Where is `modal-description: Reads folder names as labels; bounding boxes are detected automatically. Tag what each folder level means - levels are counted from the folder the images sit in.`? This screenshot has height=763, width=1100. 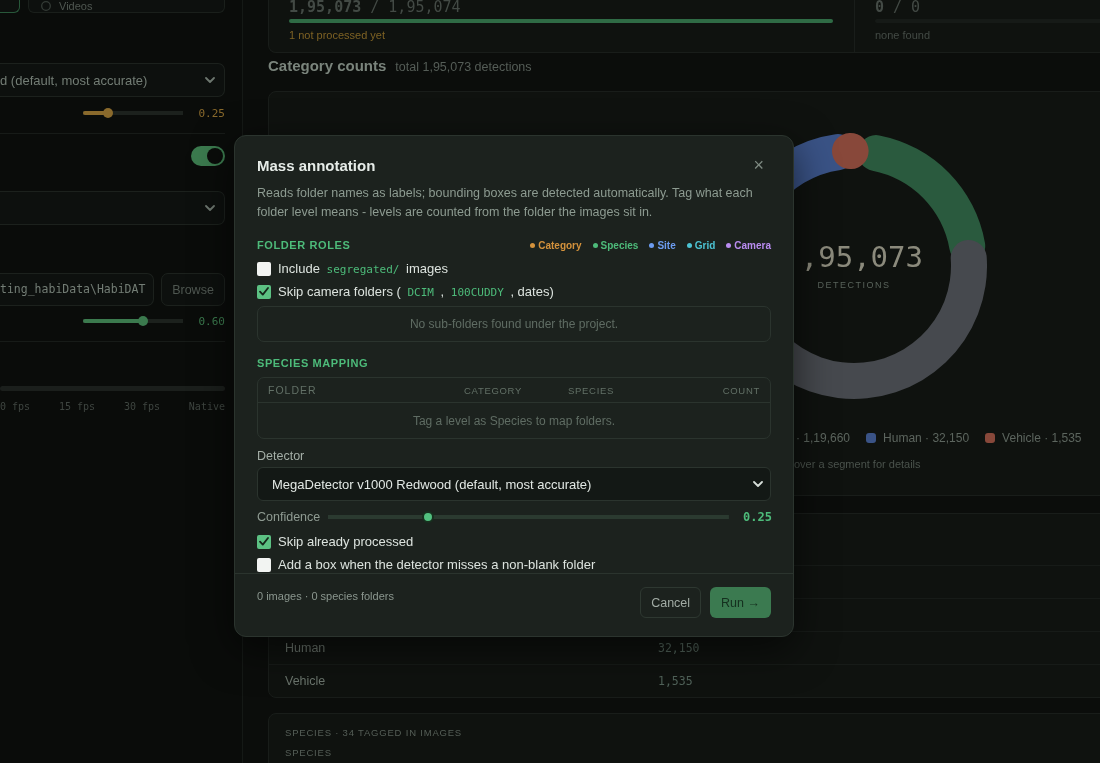
modal-description: Reads folder names as labels; bounding boxes are detected automatically. Tag what each folder level means - levels are counted from the folder the images sit in. is located at coordinates (505, 203).